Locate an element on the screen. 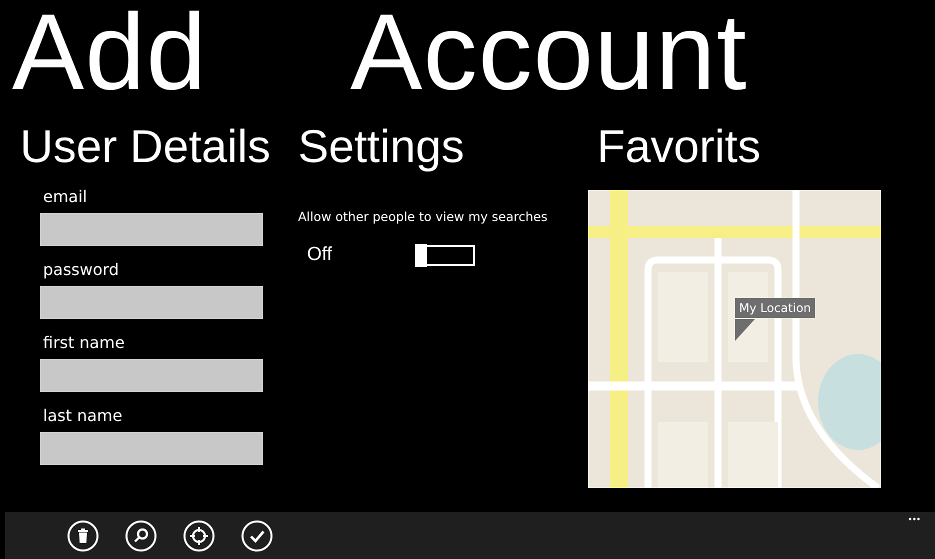  field-label: password is located at coordinates (80, 270).